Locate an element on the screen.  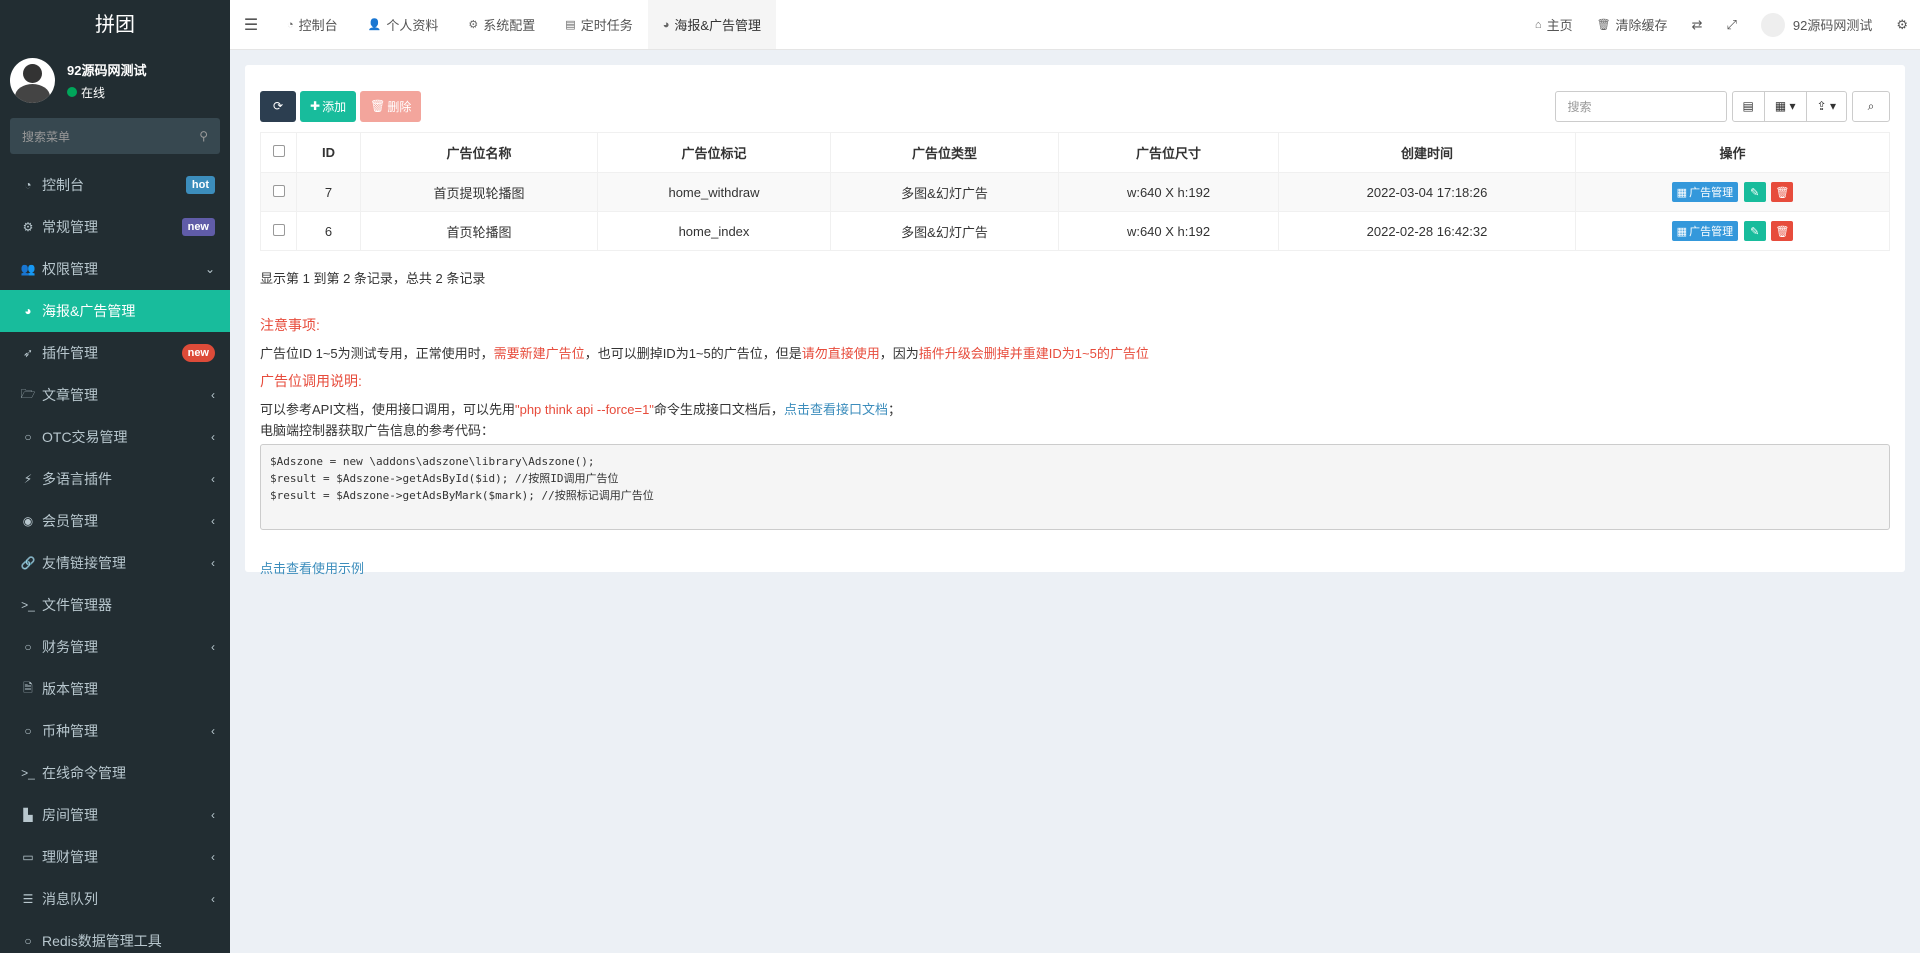
sidebar-item-language: ⚡ 多语言插件 ‹ is located at coordinates (115, 479).